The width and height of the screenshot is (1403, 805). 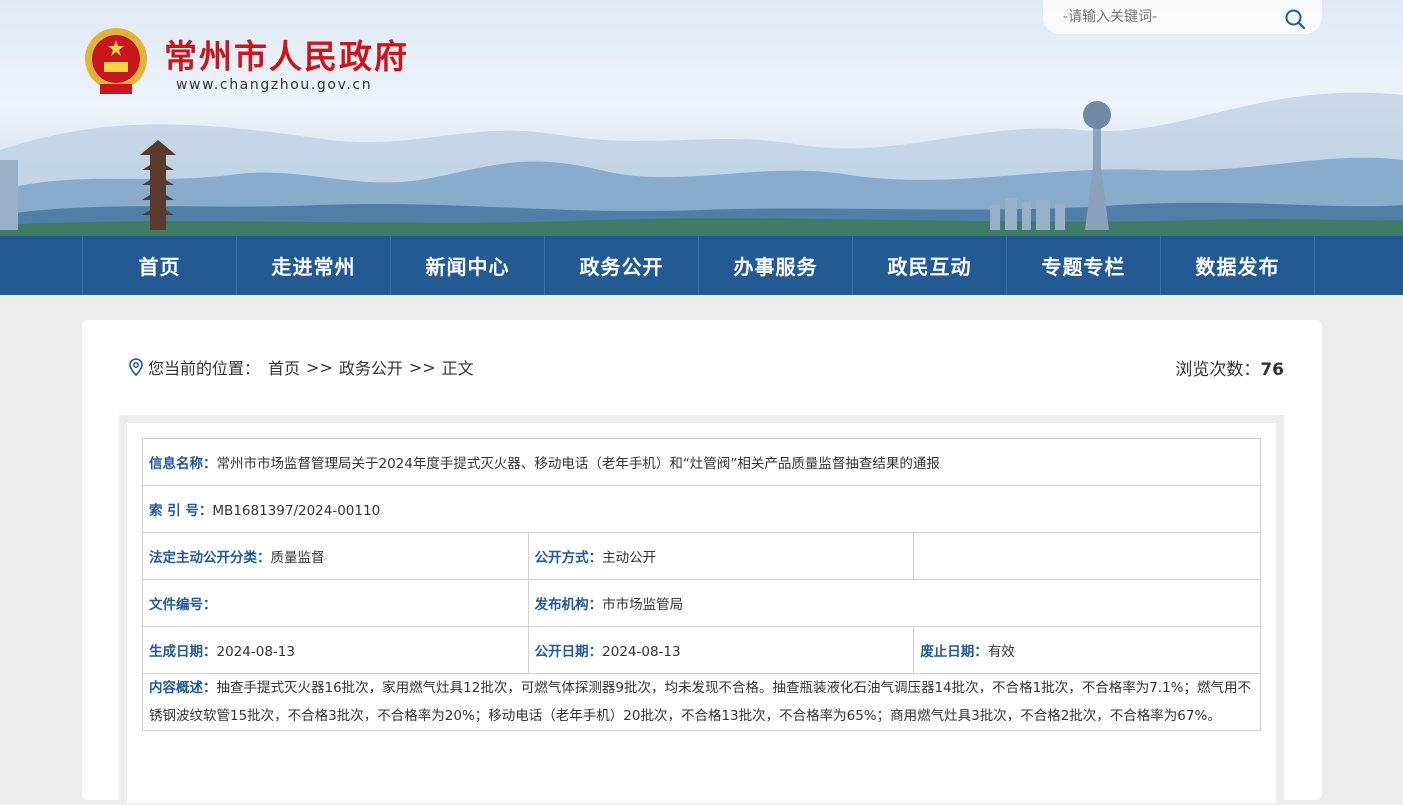 I want to click on table-row: 生成日期：2024-08-13 公开日期：2024-08-13 废止日期：有效, so click(x=701, y=650).